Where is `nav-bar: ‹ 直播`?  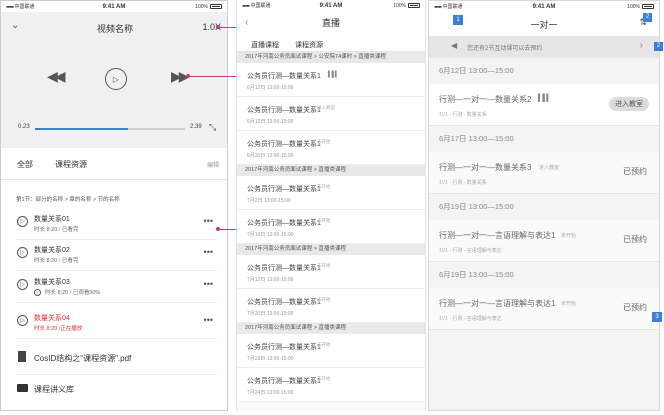
nav-bar: ‹ 直播 is located at coordinates (331, 22).